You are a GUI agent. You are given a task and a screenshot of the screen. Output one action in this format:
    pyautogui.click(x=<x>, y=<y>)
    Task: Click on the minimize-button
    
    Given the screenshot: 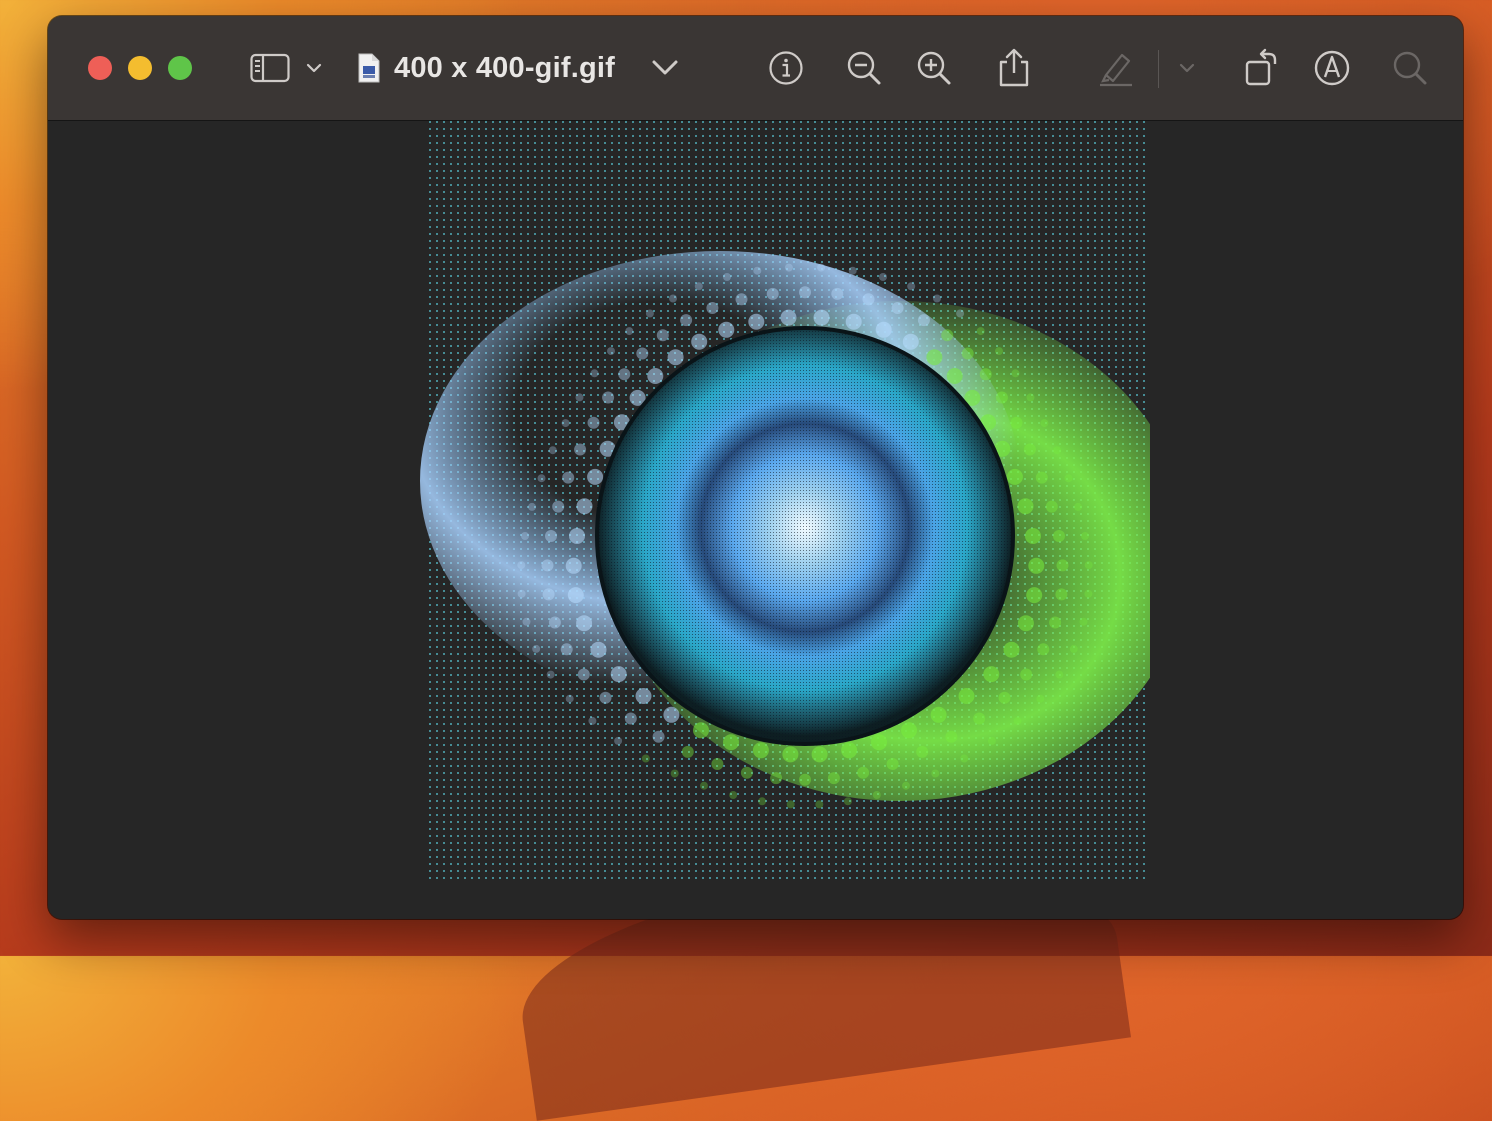 What is the action you would take?
    pyautogui.click(x=140, y=68)
    